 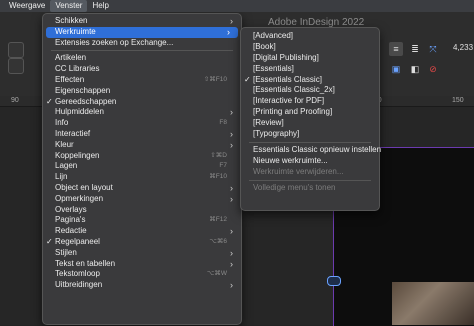 What do you see at coordinates (142, 123) in the screenshot?
I see `menu-item-info: Info F8` at bounding box center [142, 123].